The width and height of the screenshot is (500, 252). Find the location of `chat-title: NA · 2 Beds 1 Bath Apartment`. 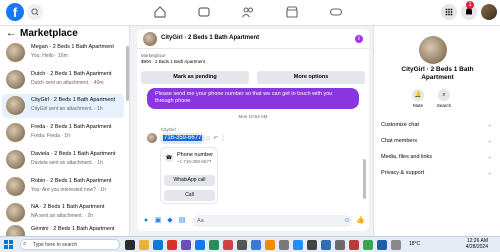

chat-title: NA · 2 Beds 1 Bath Apartment is located at coordinates (68, 207).